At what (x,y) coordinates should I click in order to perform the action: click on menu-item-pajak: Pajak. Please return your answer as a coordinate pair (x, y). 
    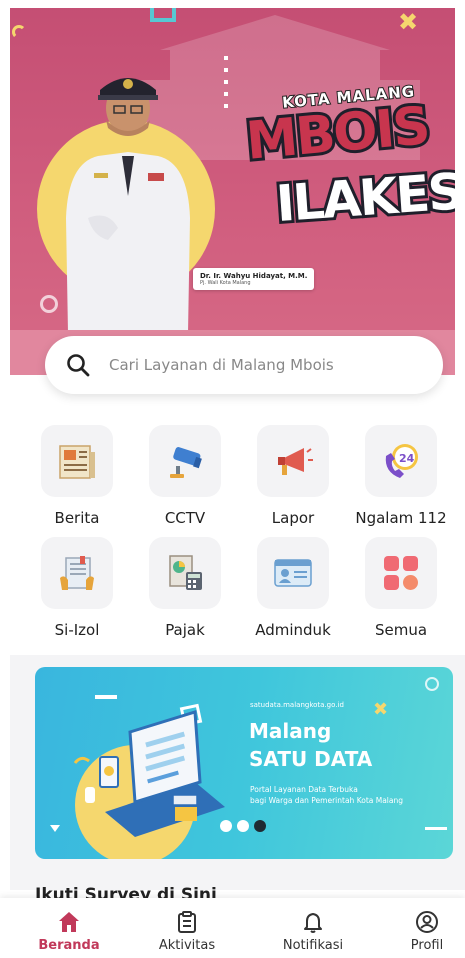
    Looking at the image, I should click on (185, 588).